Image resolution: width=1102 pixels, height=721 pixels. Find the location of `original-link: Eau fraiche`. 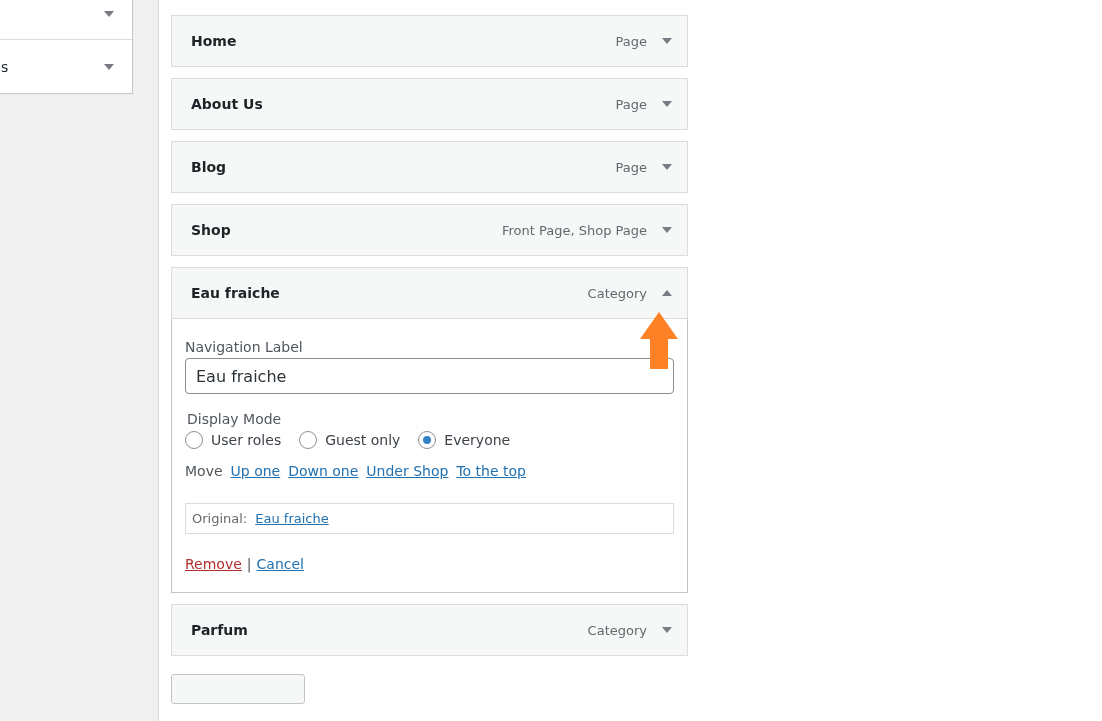

original-link: Eau fraiche is located at coordinates (292, 518).